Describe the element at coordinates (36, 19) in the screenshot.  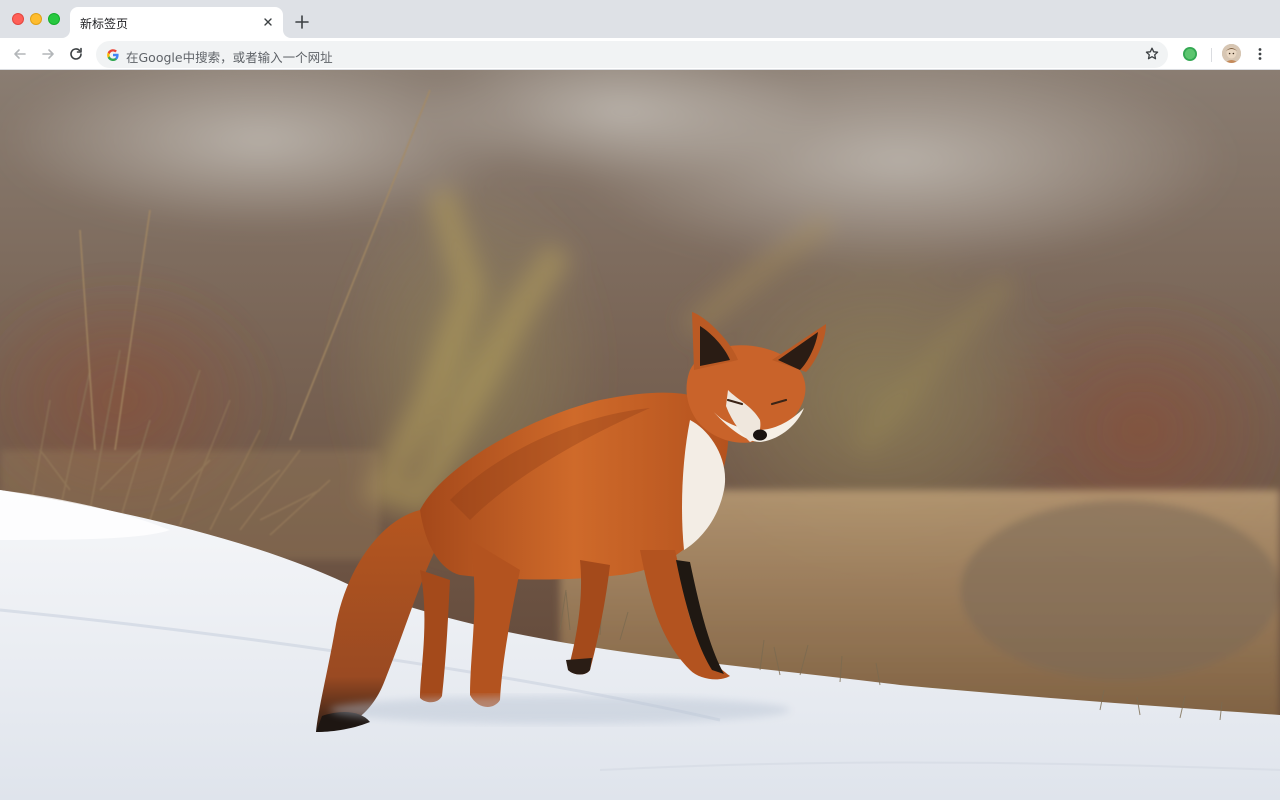
I see `window-minimize-button` at that location.